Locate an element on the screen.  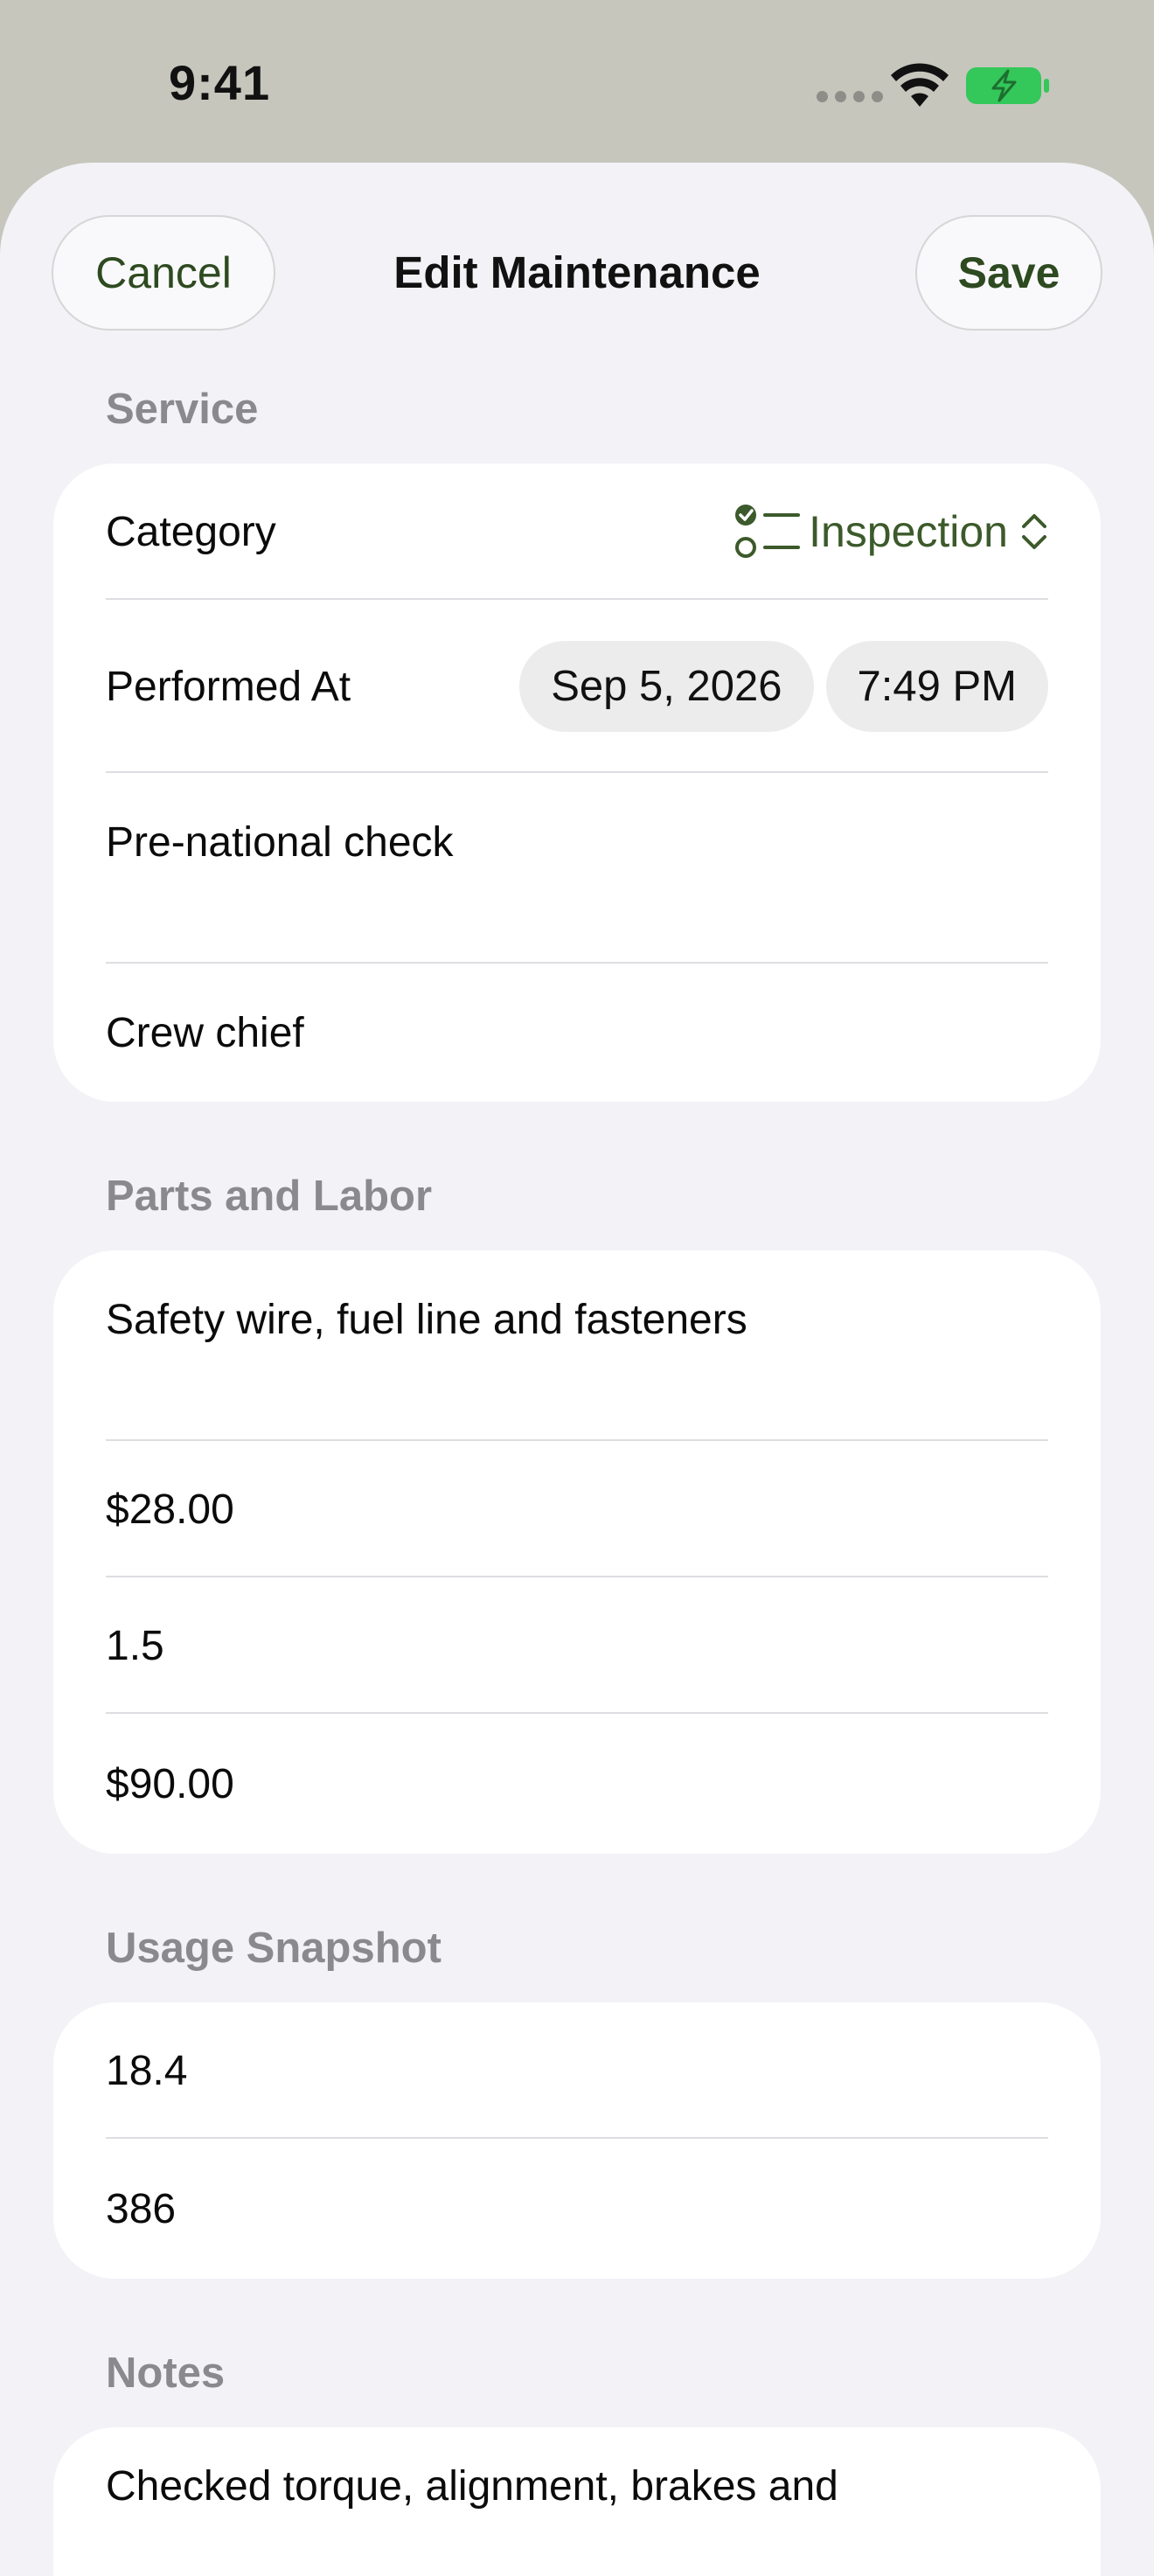
save-button: Save is located at coordinates (1008, 273).